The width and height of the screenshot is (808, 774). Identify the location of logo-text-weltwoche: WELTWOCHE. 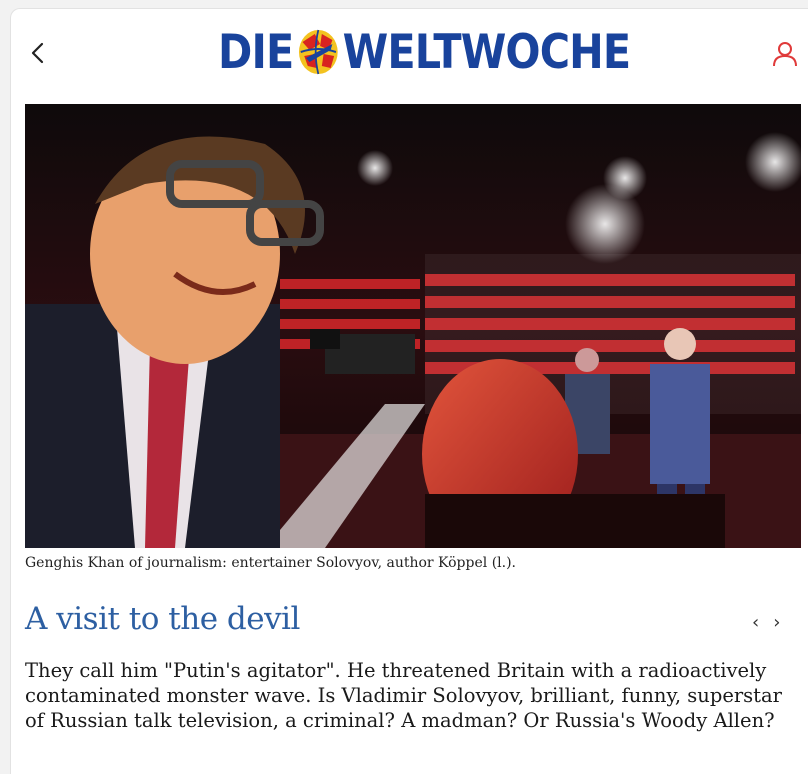
(487, 52).